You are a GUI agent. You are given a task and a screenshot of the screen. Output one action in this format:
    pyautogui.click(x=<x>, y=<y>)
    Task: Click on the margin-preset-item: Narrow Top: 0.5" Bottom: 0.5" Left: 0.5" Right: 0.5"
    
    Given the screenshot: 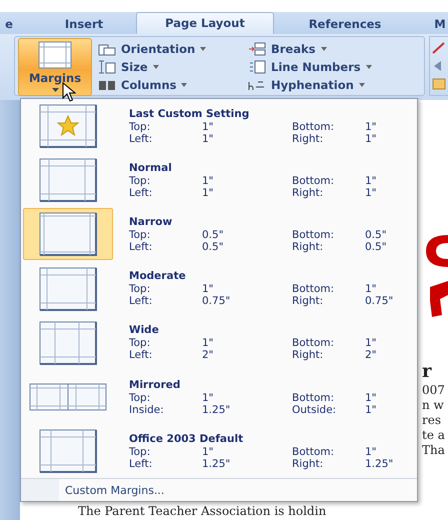 What is the action you would take?
    pyautogui.click(x=219, y=234)
    